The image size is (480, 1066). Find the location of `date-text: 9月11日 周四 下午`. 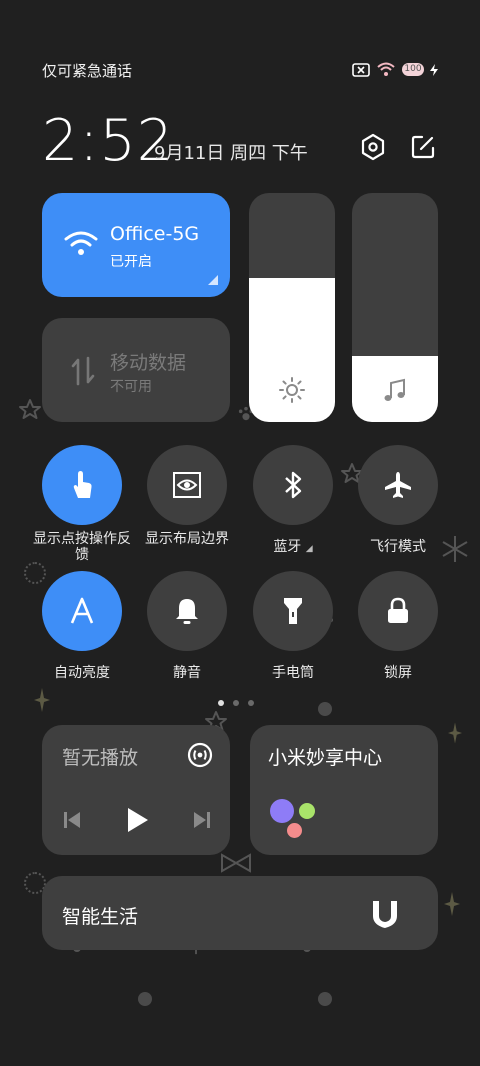

date-text: 9月11日 周四 下午 is located at coordinates (231, 153).